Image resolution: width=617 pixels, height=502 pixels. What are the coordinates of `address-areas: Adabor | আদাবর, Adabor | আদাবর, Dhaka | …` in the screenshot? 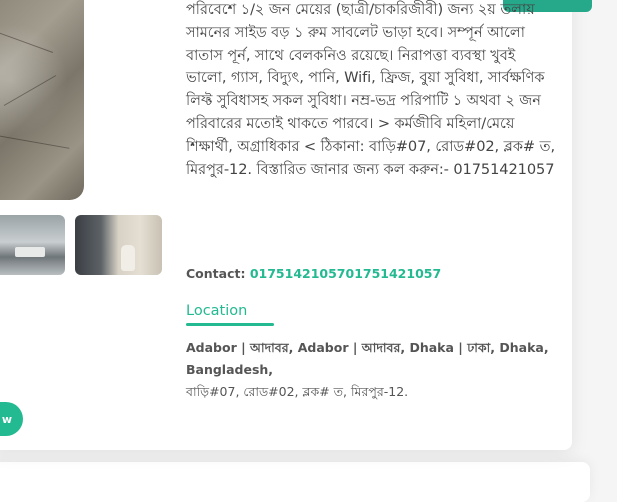 It's located at (367, 358).